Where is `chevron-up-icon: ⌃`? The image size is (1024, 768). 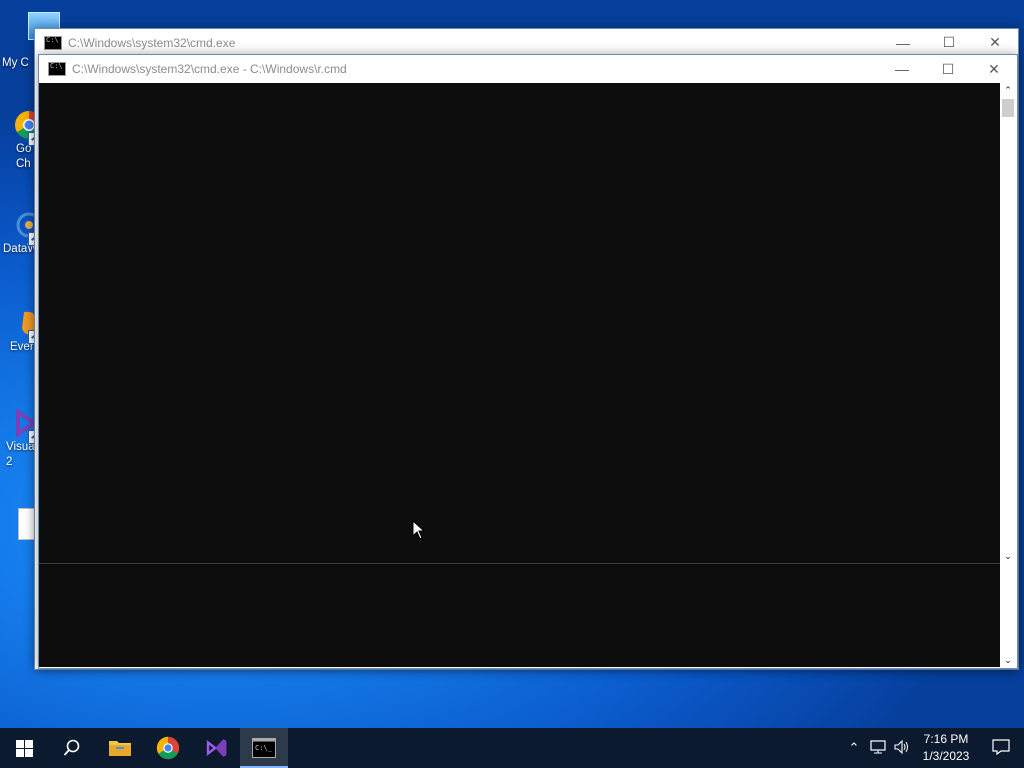
chevron-up-icon: ⌃ is located at coordinates (854, 748).